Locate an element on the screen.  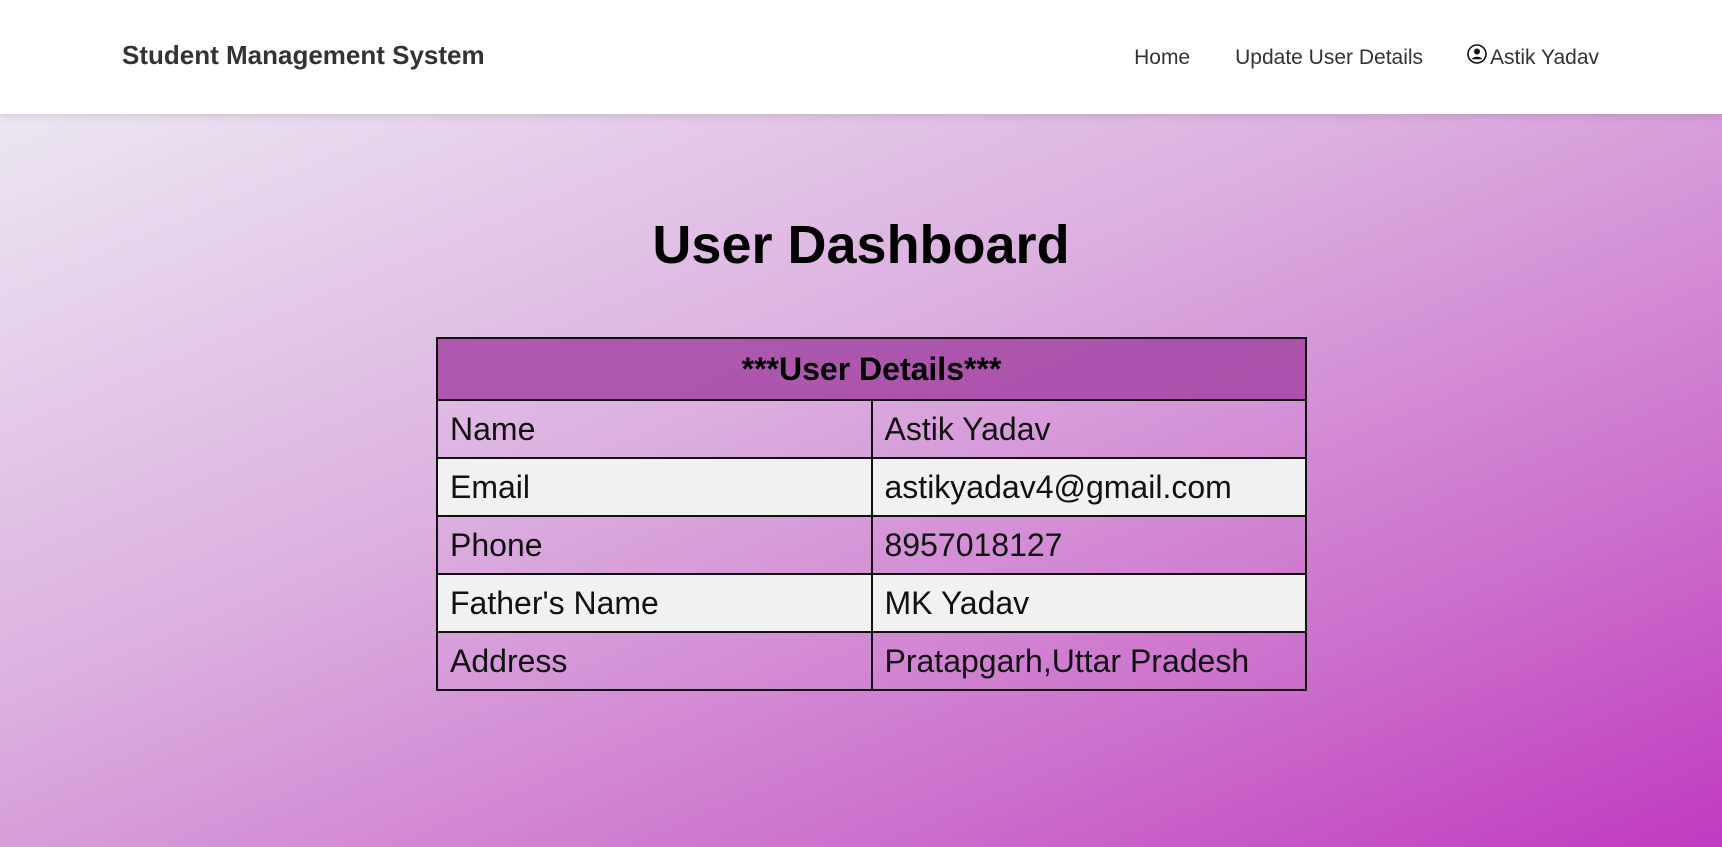
row-value-name: Astik Yadav is located at coordinates (1088, 429).